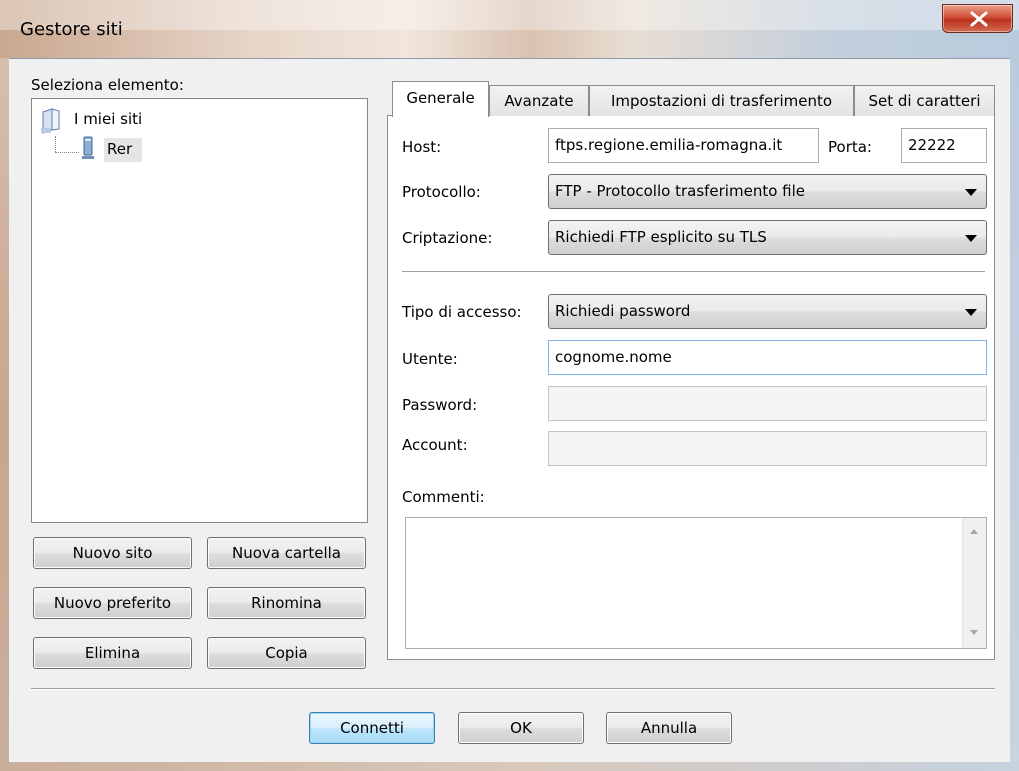 The image size is (1019, 771). I want to click on comments-label: Commenti:, so click(443, 497).